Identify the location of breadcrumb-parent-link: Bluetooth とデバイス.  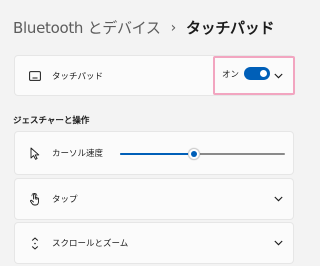
(87, 27).